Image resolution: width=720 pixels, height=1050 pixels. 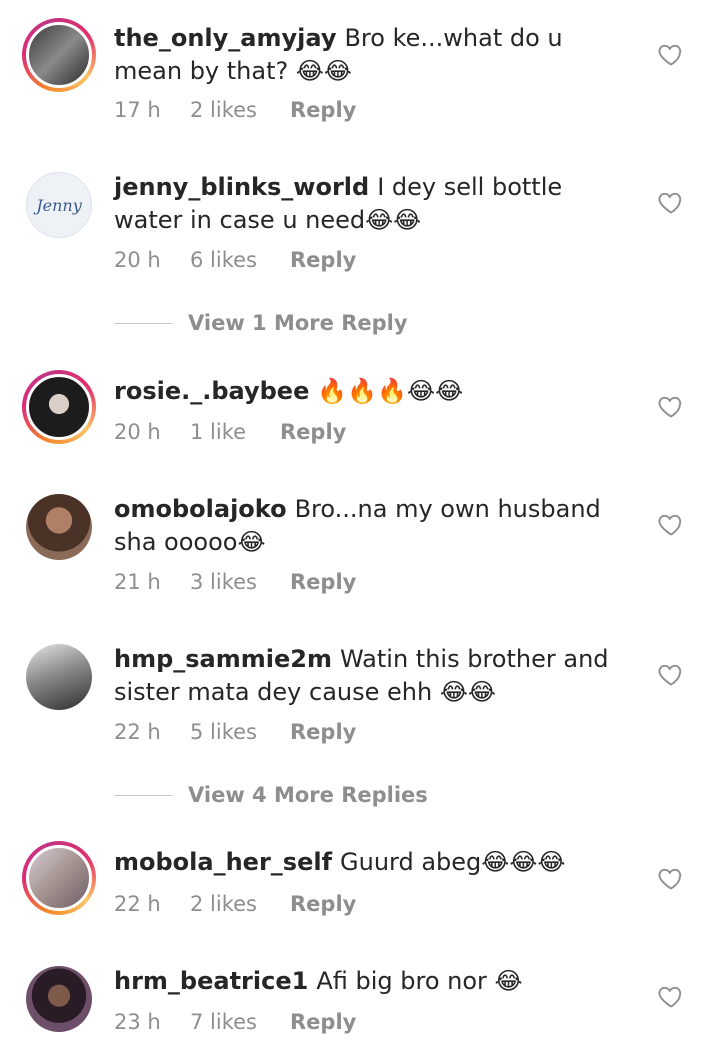 I want to click on comment-likes: 7 likes, so click(x=240, y=1022).